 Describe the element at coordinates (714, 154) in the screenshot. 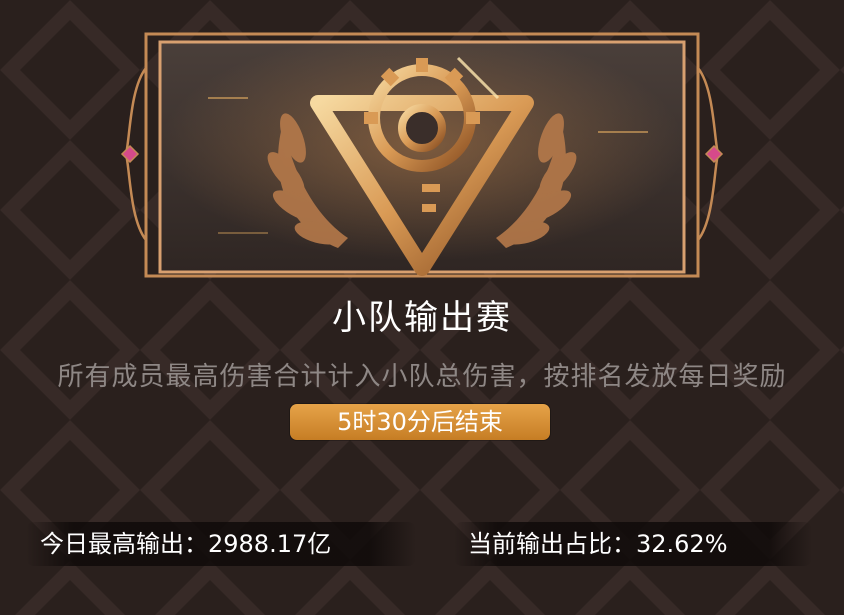

I see `gem-right-icon` at that location.